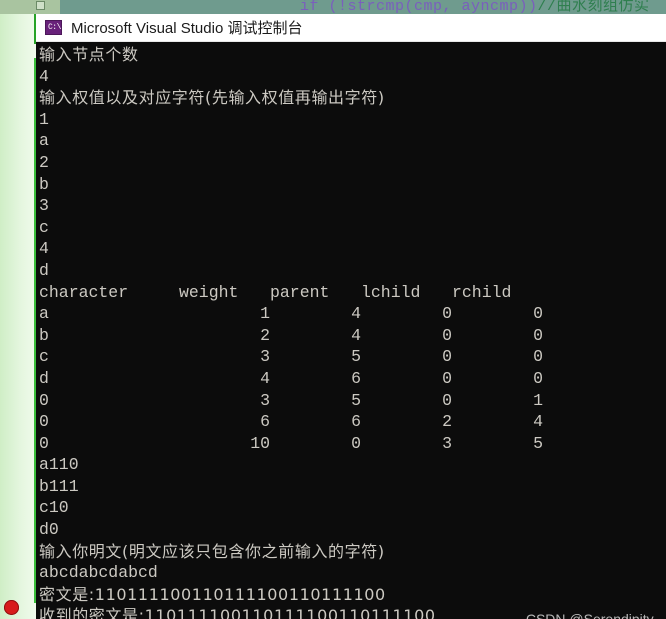 This screenshot has width=666, height=619. Describe the element at coordinates (44, 314) in the screenshot. I see `cell-character: a` at that location.